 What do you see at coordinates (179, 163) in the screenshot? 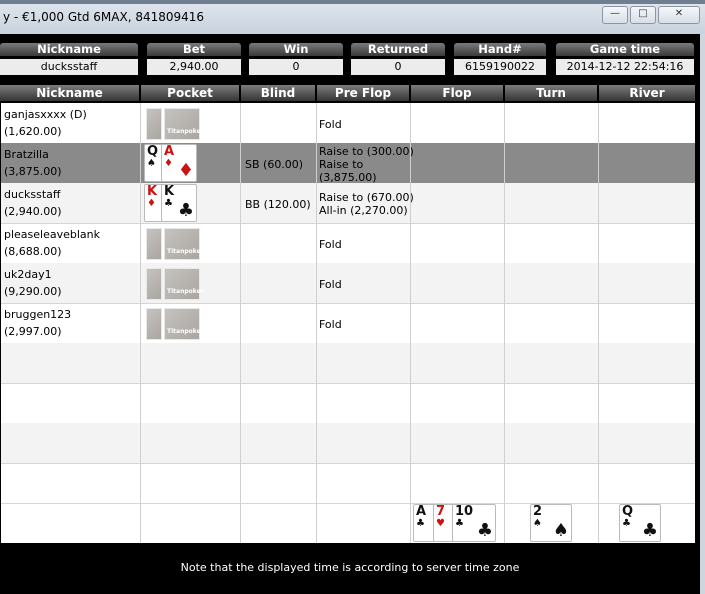
I see `card-ace-diamonds: A ♦ ♦` at bounding box center [179, 163].